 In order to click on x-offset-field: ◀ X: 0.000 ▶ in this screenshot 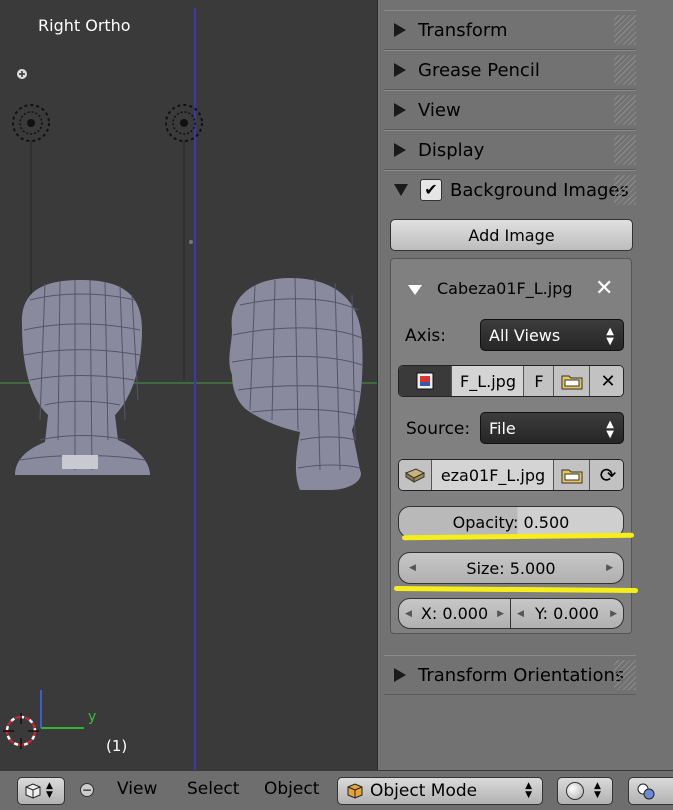, I will do `click(454, 613)`.